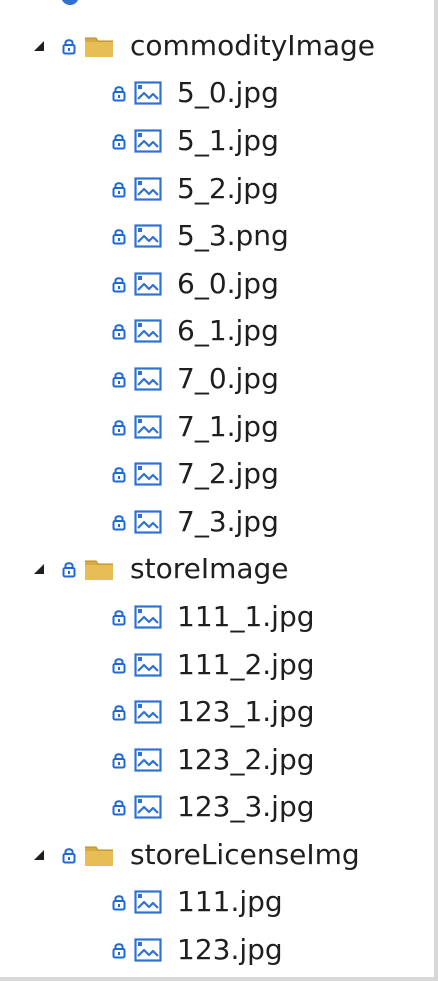  I want to click on tree-file-row: 7_1.jpg, so click(217, 427).